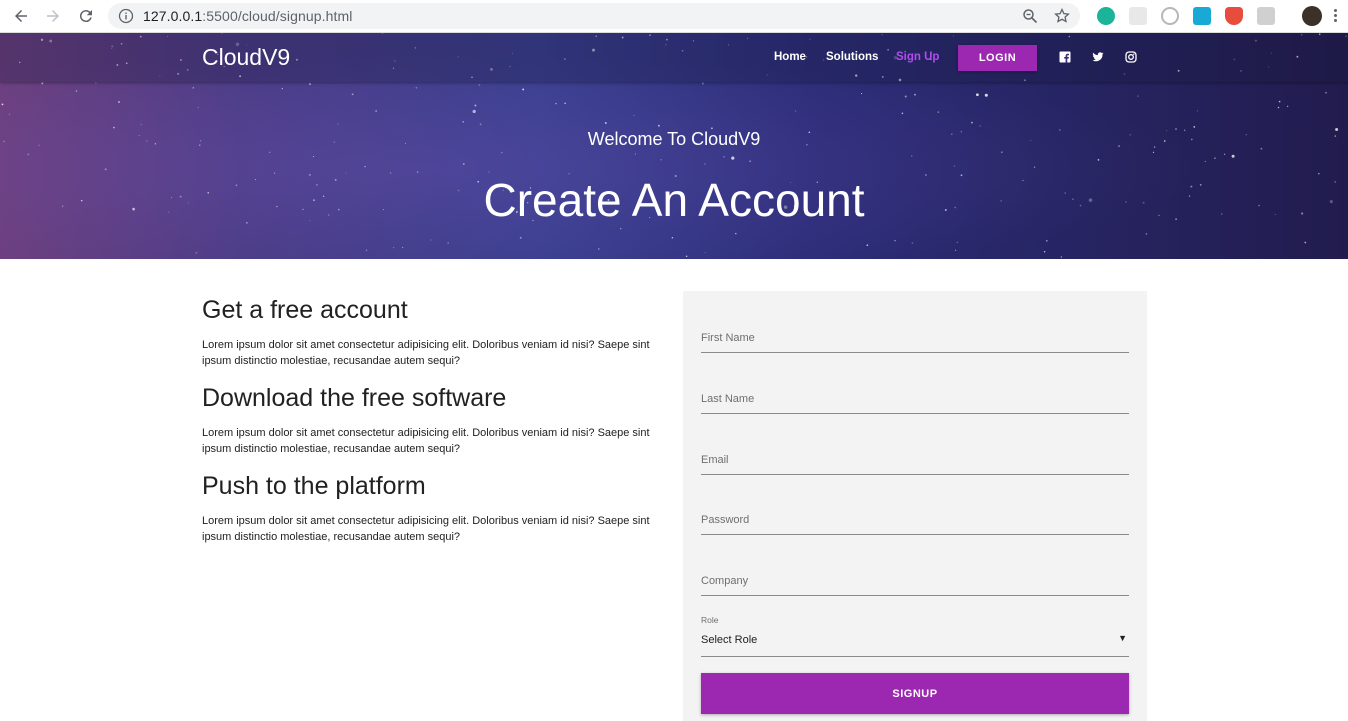  I want to click on role-select-value: Select Role, so click(729, 640).